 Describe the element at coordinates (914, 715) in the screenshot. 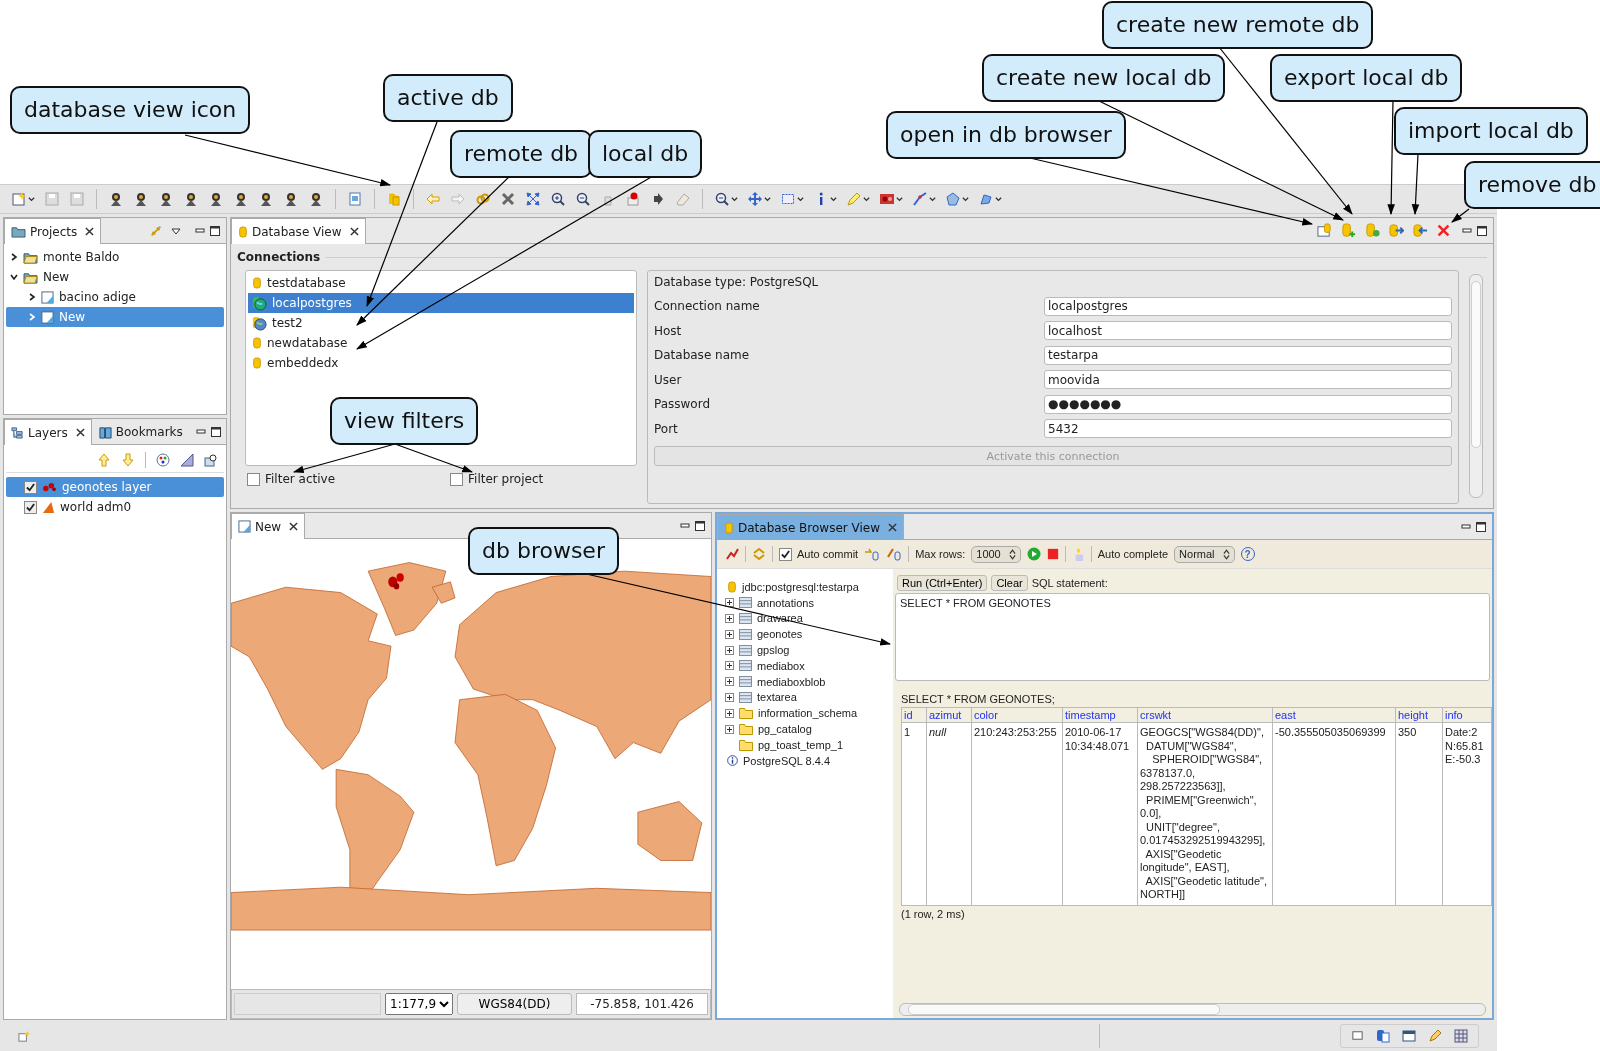

I see `column-header: id` at that location.